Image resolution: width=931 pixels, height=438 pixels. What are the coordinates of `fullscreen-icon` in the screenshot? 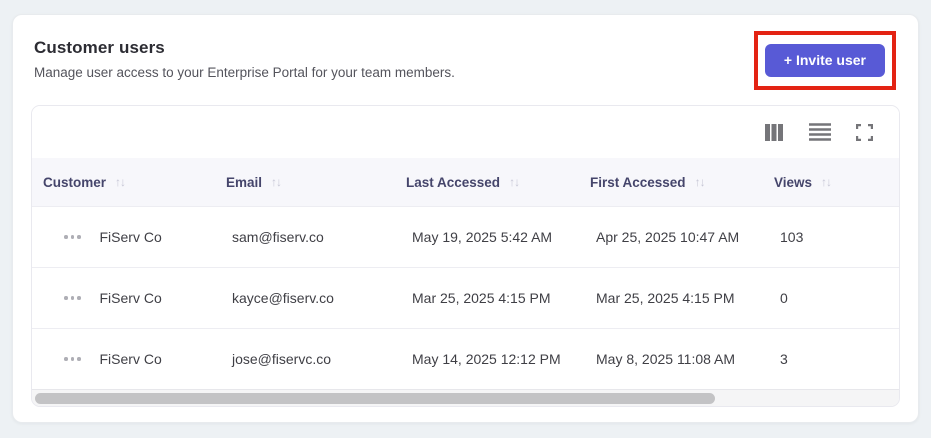 It's located at (864, 132).